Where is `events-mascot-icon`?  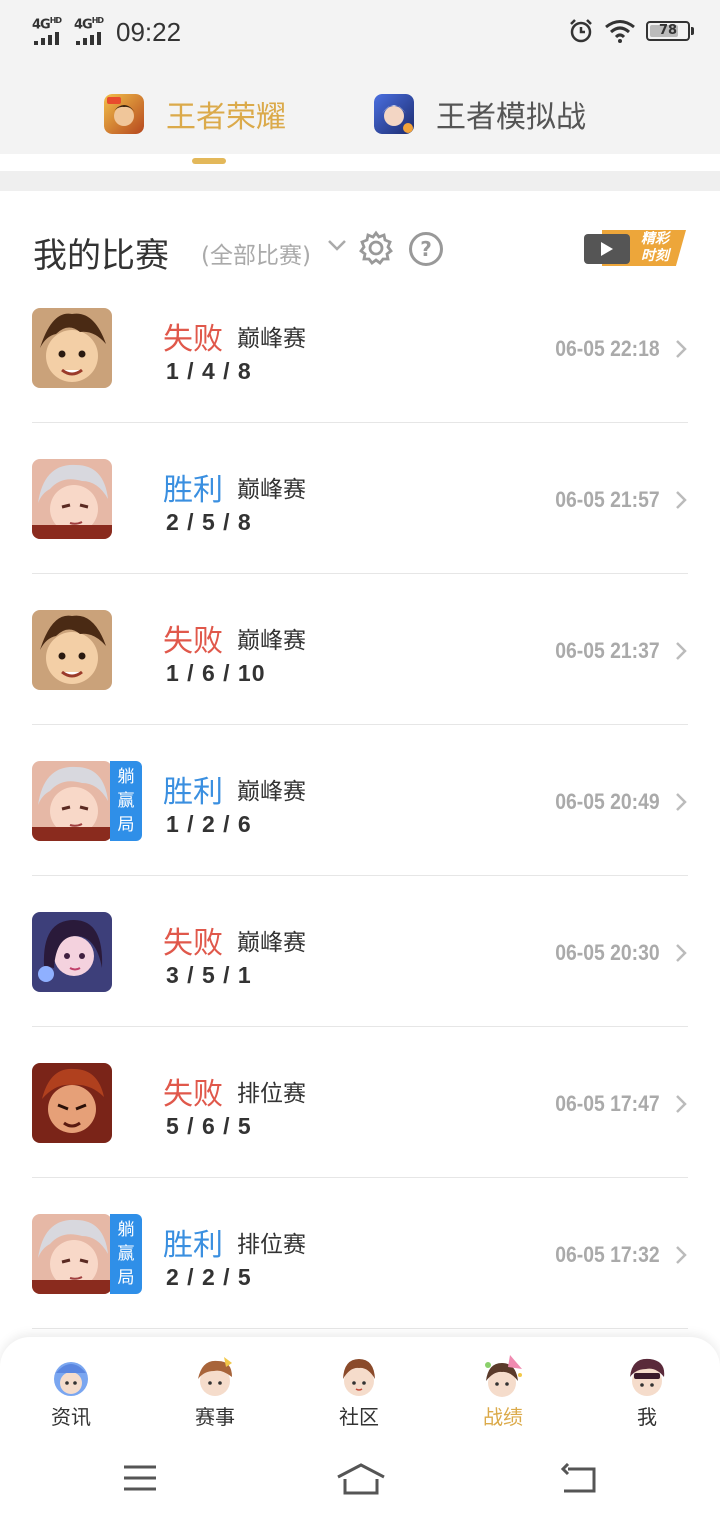
events-mascot-icon is located at coordinates (215, 1376).